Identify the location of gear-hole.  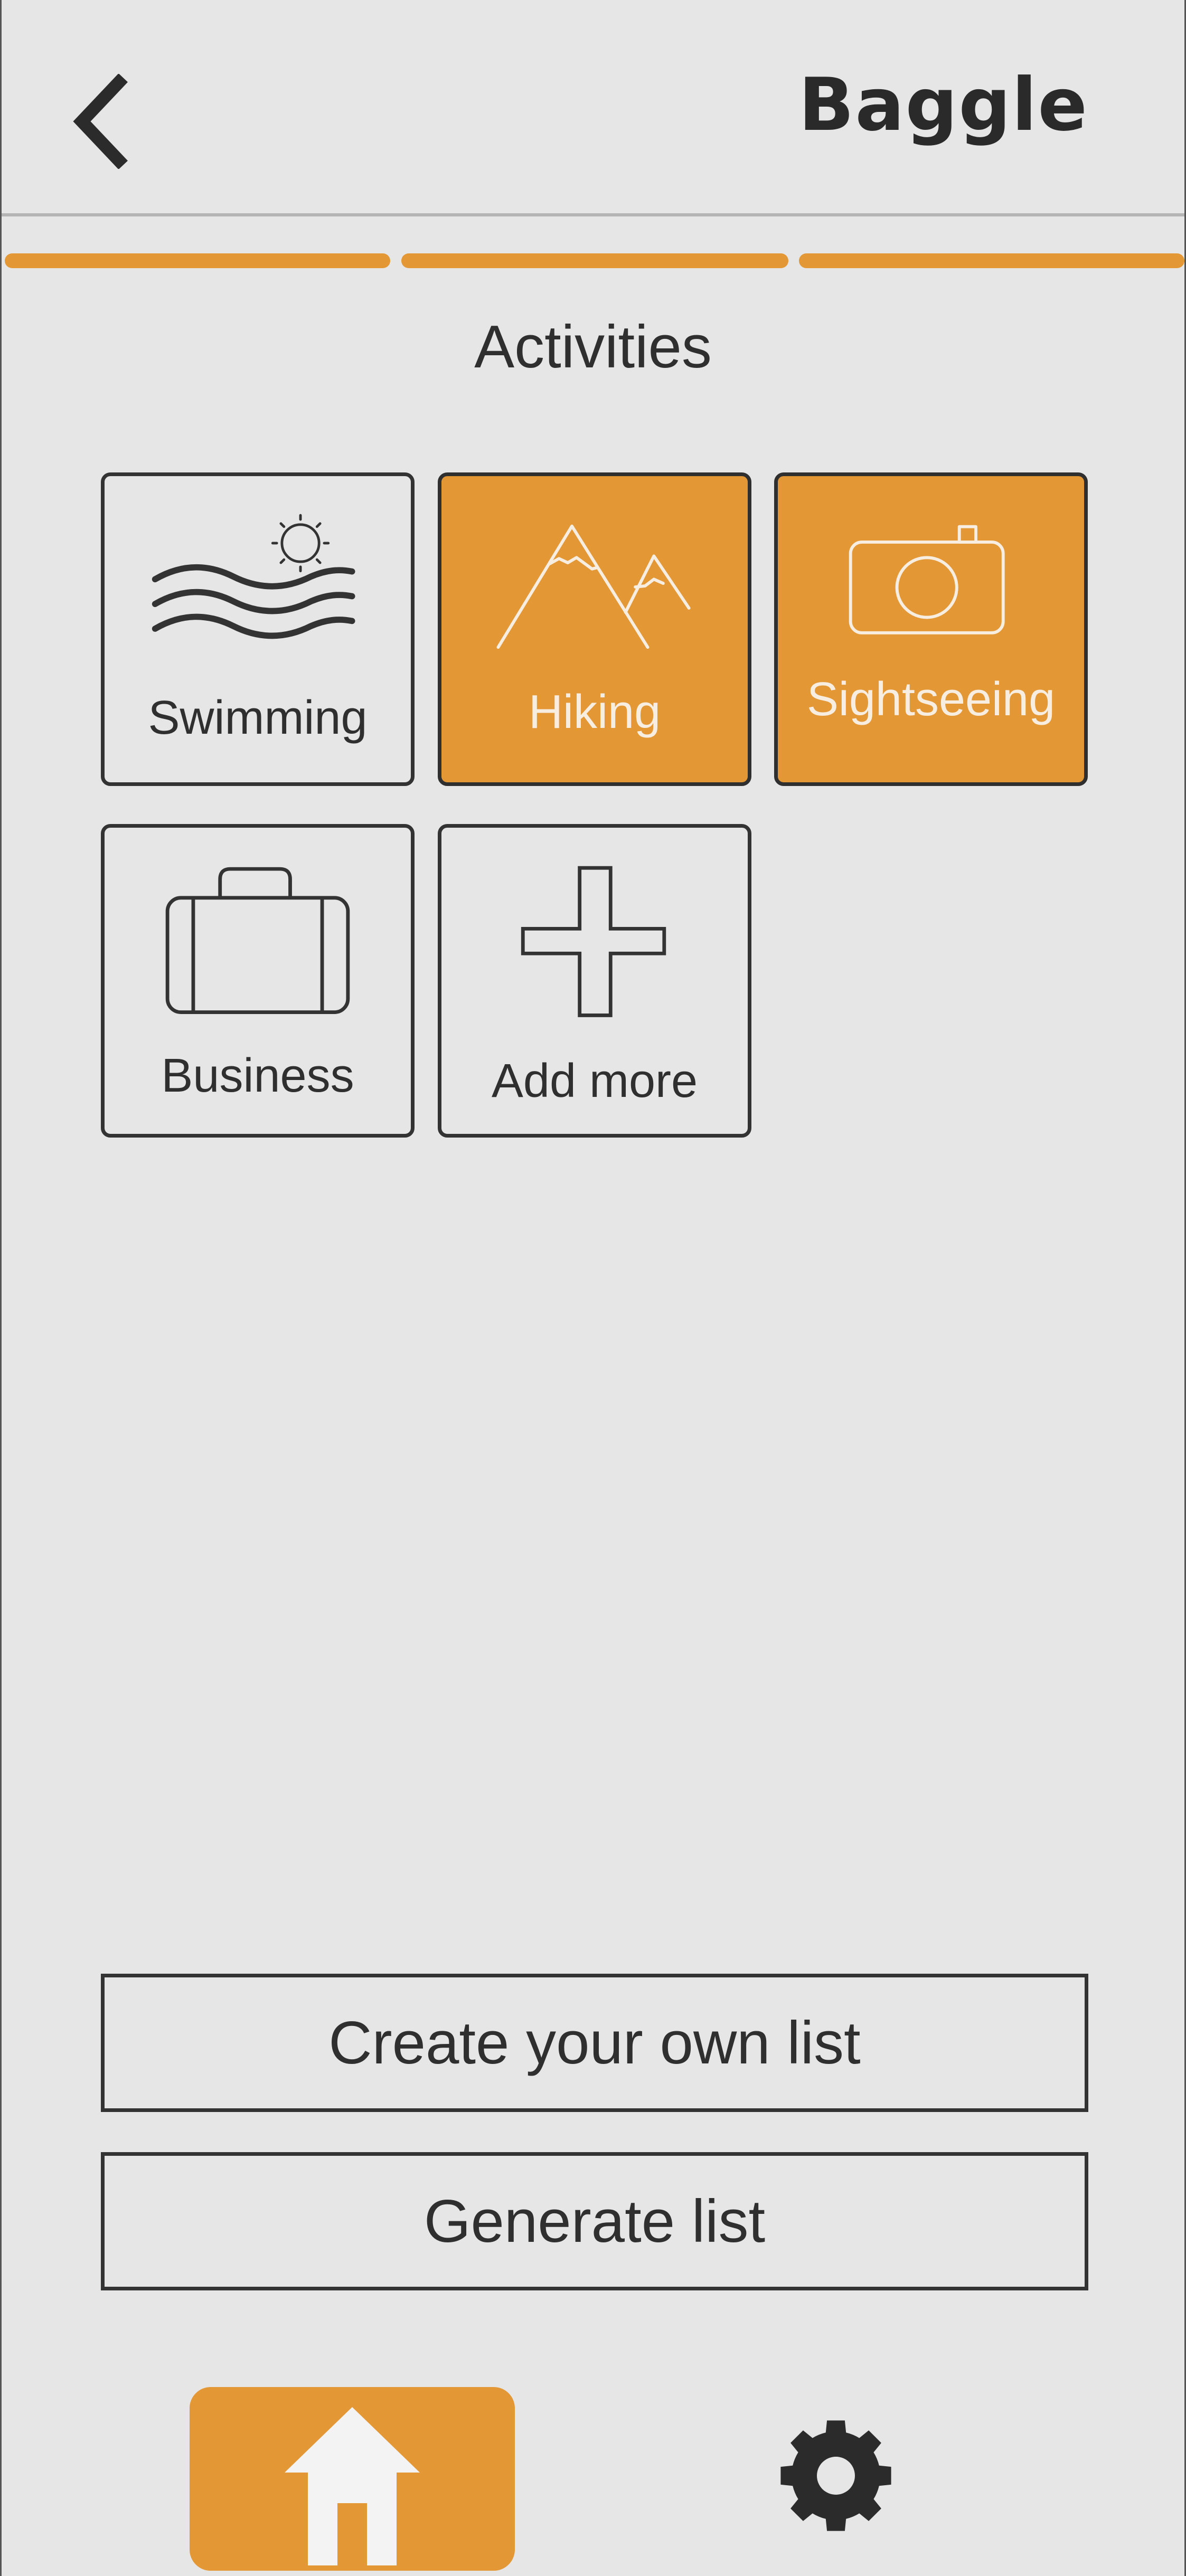
(836, 2476).